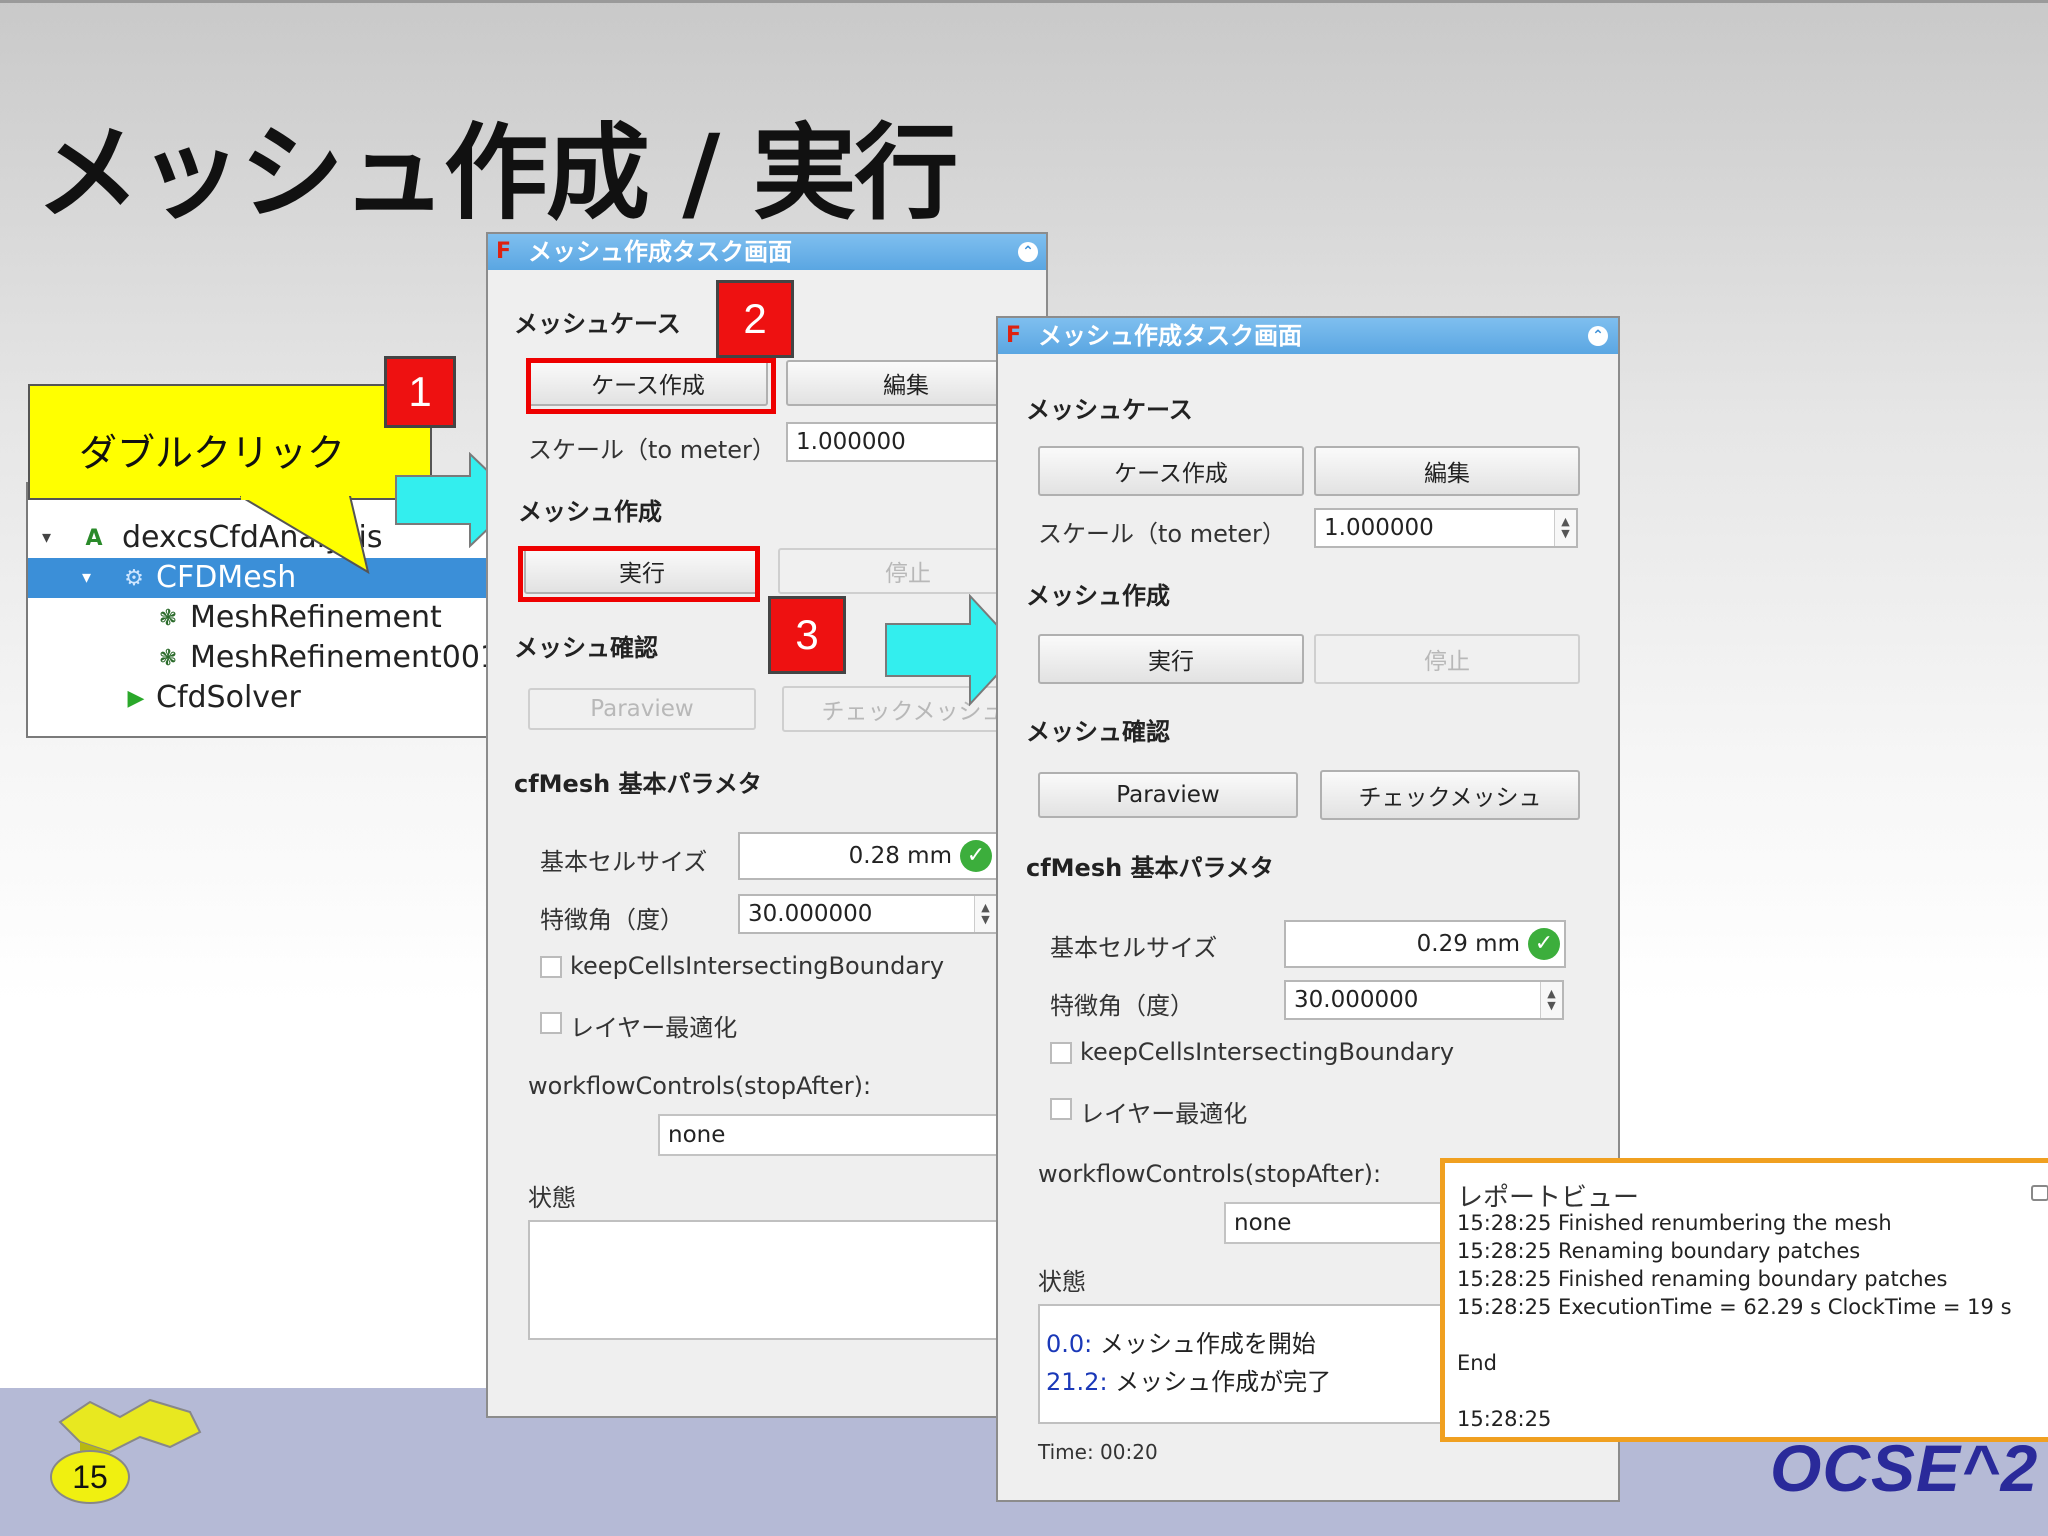 The image size is (2048, 1536). What do you see at coordinates (211, 453) in the screenshot?
I see `callout-text: ダブルクリック` at bounding box center [211, 453].